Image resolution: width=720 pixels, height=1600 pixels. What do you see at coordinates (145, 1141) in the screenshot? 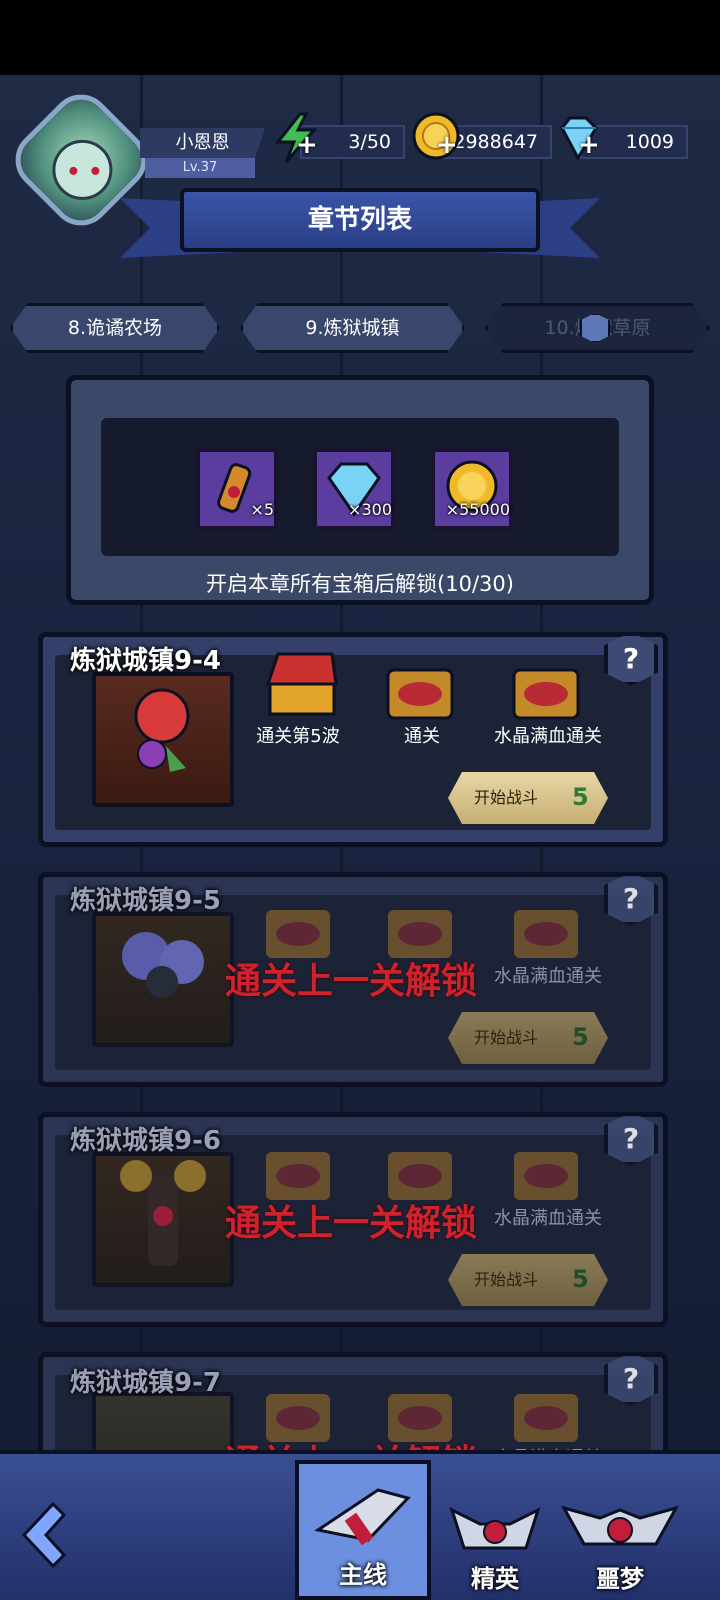
I see `stage-title: 炼狱城镇9-6` at bounding box center [145, 1141].